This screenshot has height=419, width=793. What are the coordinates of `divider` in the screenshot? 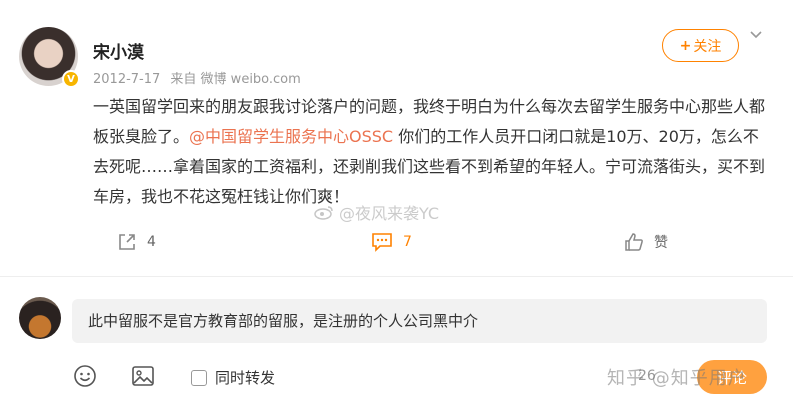 It's located at (396, 276).